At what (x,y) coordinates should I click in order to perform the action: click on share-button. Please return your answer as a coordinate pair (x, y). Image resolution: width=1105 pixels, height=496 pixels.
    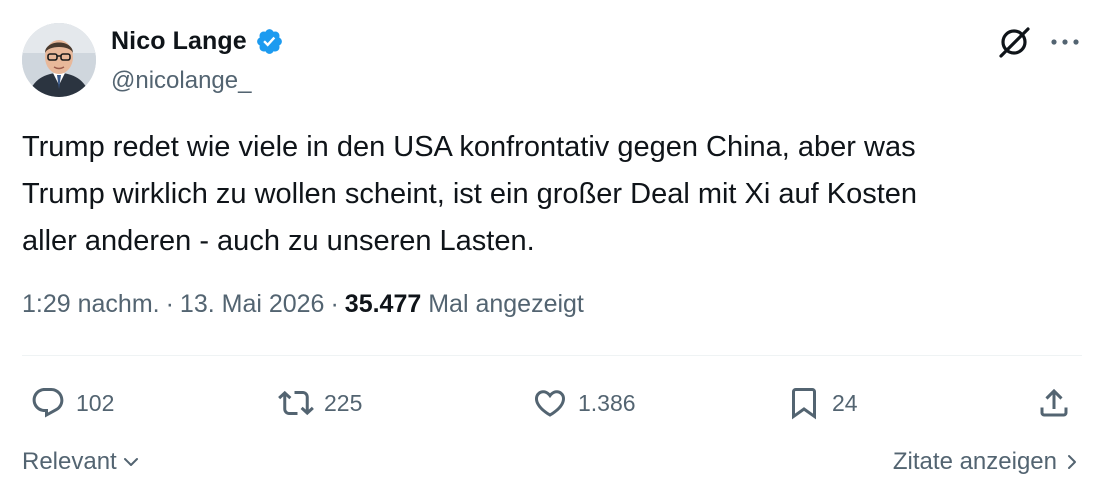
    Looking at the image, I should click on (1054, 403).